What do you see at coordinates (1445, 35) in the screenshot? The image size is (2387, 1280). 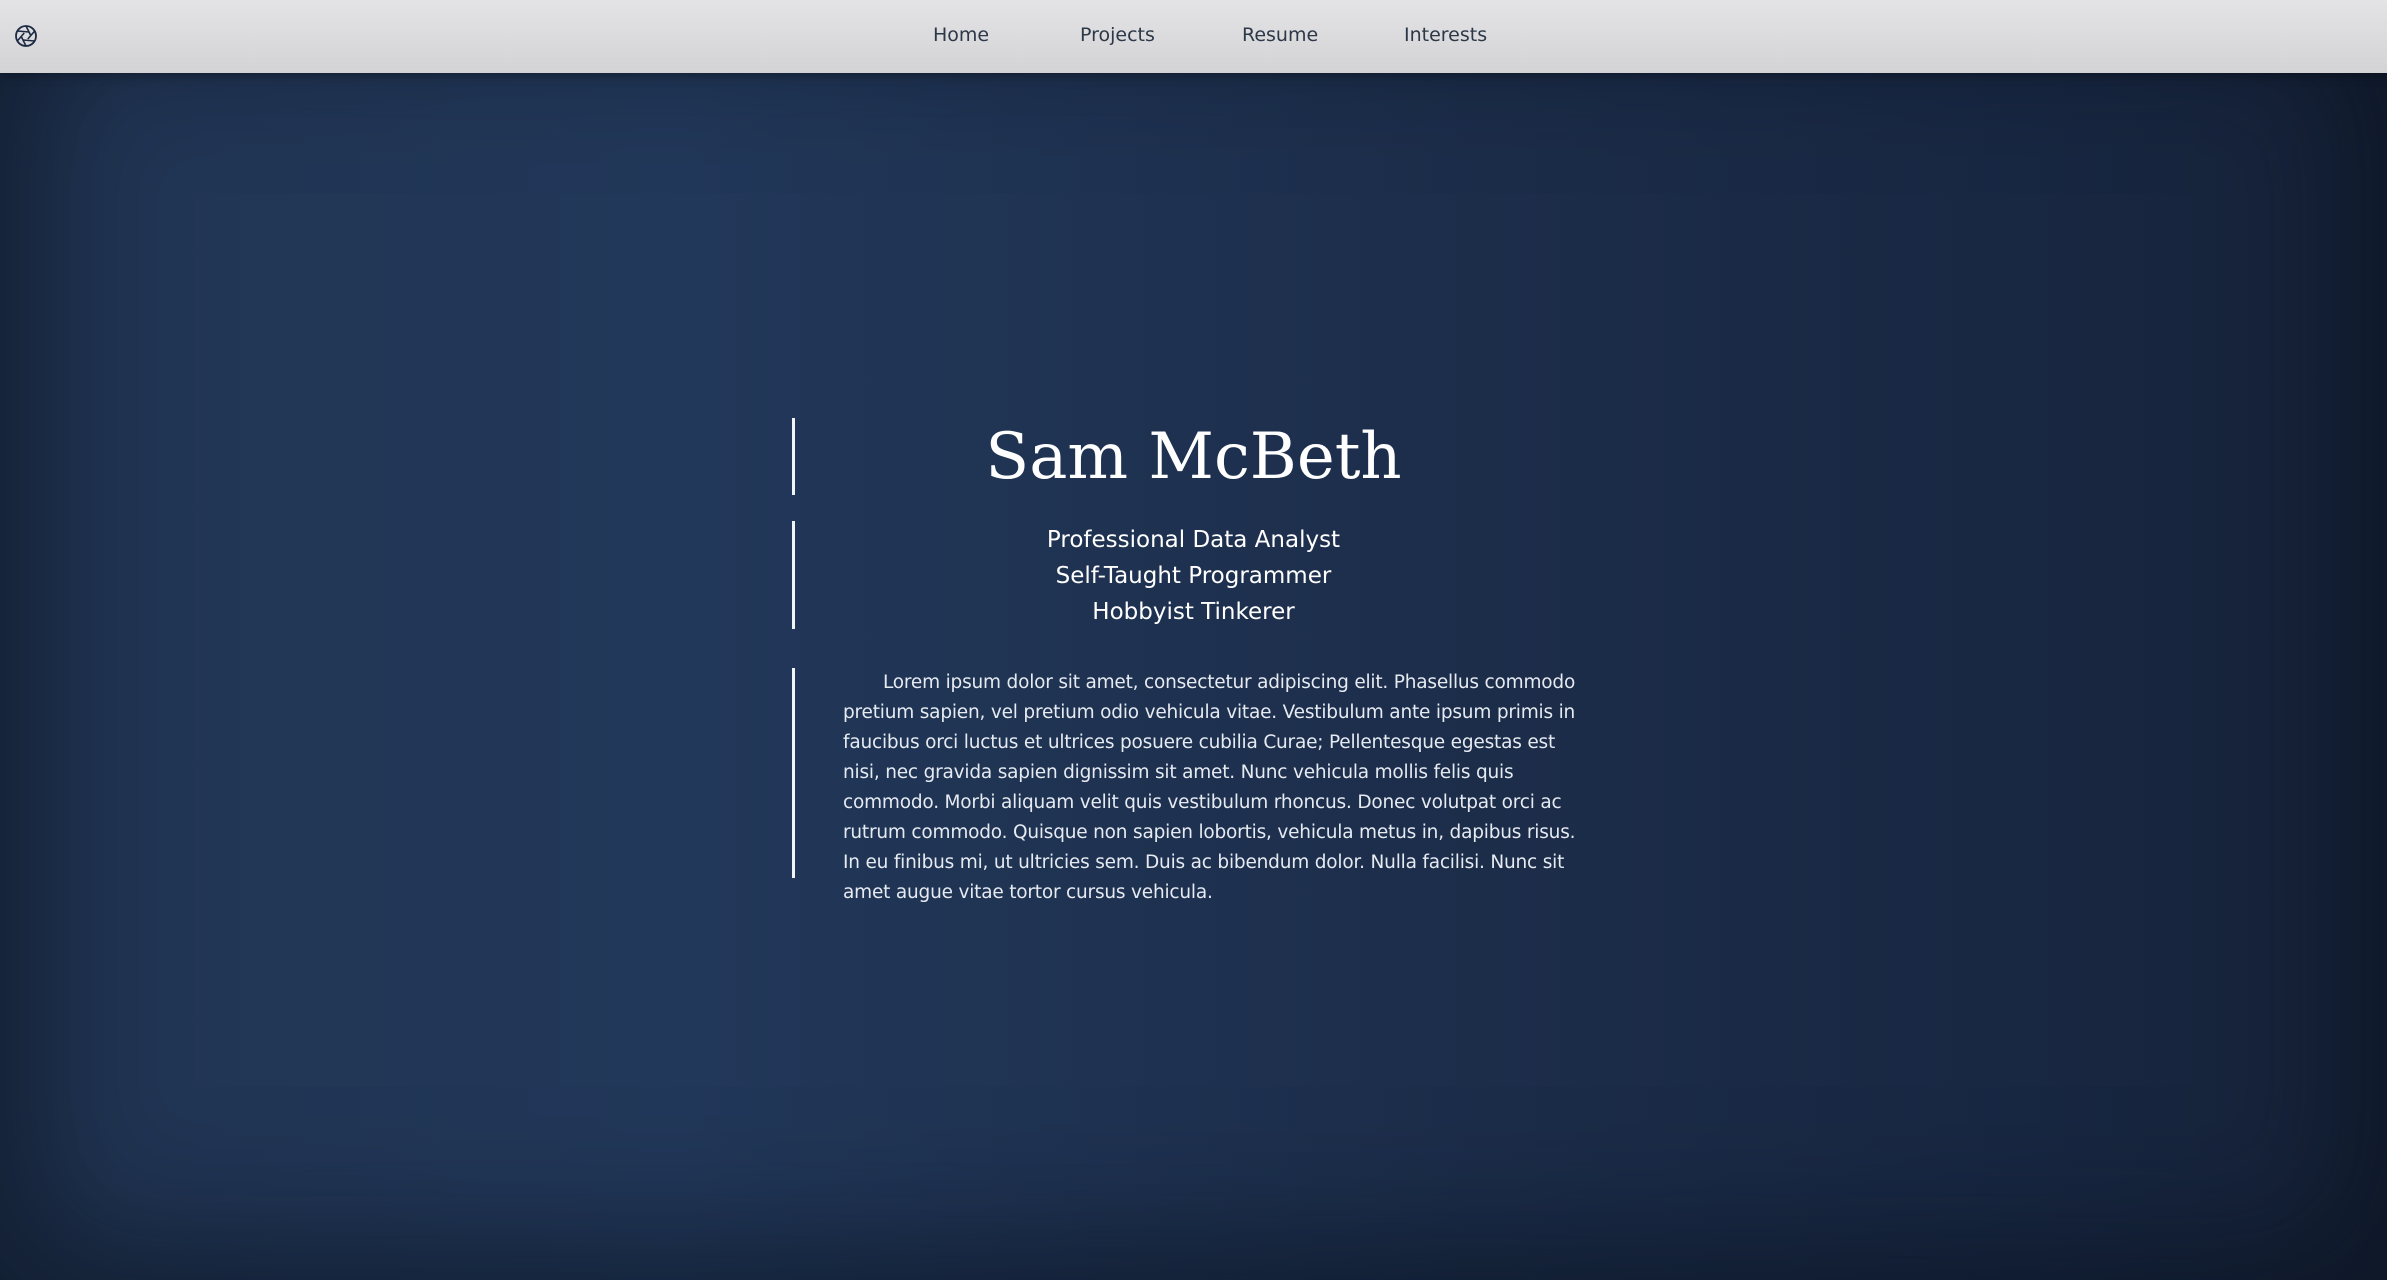 I see `nav-link-interests: Interests` at bounding box center [1445, 35].